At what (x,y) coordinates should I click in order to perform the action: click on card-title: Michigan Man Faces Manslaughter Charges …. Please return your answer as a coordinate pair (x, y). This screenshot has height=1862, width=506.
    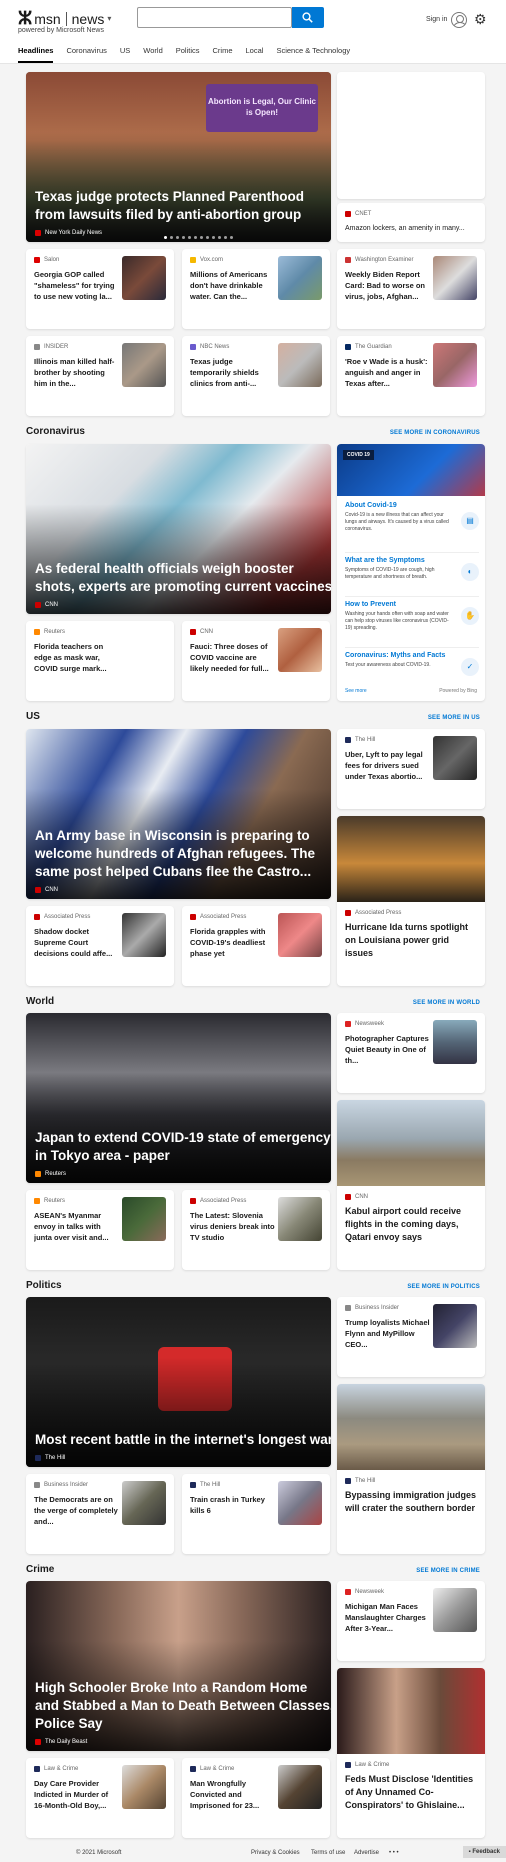
    Looking at the image, I should click on (387, 1618).